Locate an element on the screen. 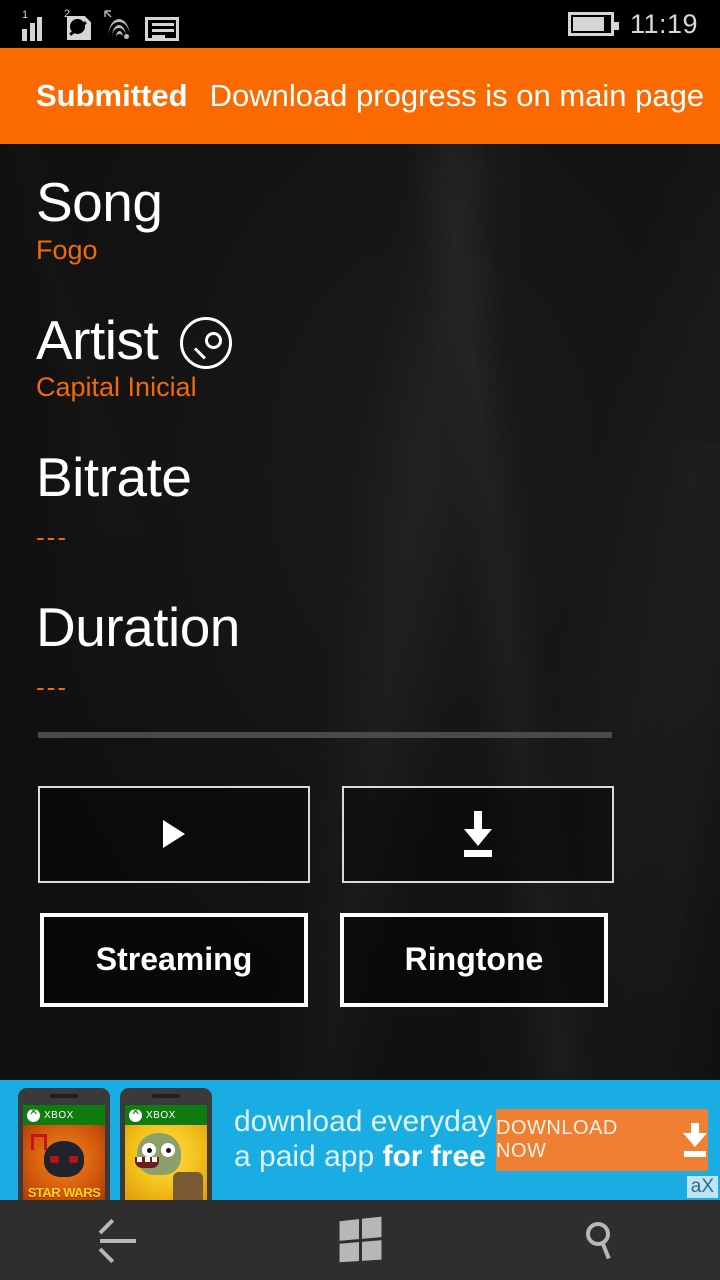  ad-provider-badge: aX is located at coordinates (702, 1187).